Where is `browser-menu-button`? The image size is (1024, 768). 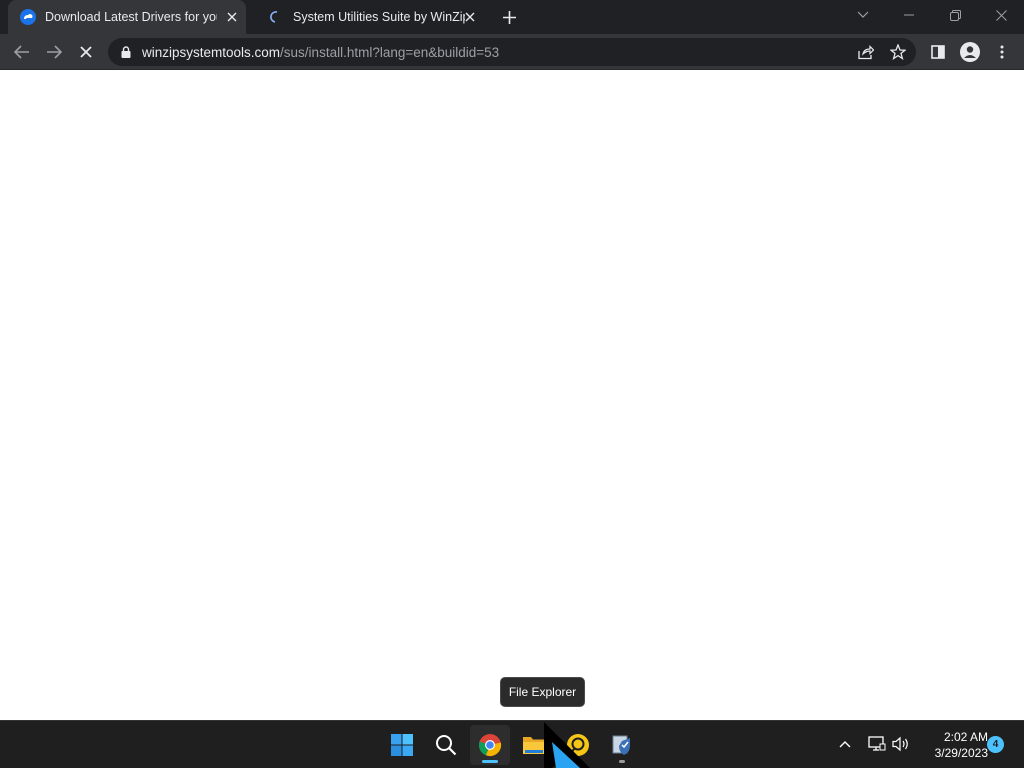
browser-menu-button is located at coordinates (1002, 52).